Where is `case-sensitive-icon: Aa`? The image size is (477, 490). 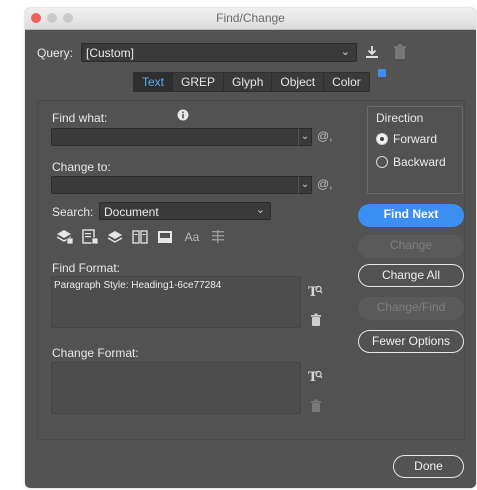 case-sensitive-icon: Aa is located at coordinates (192, 237).